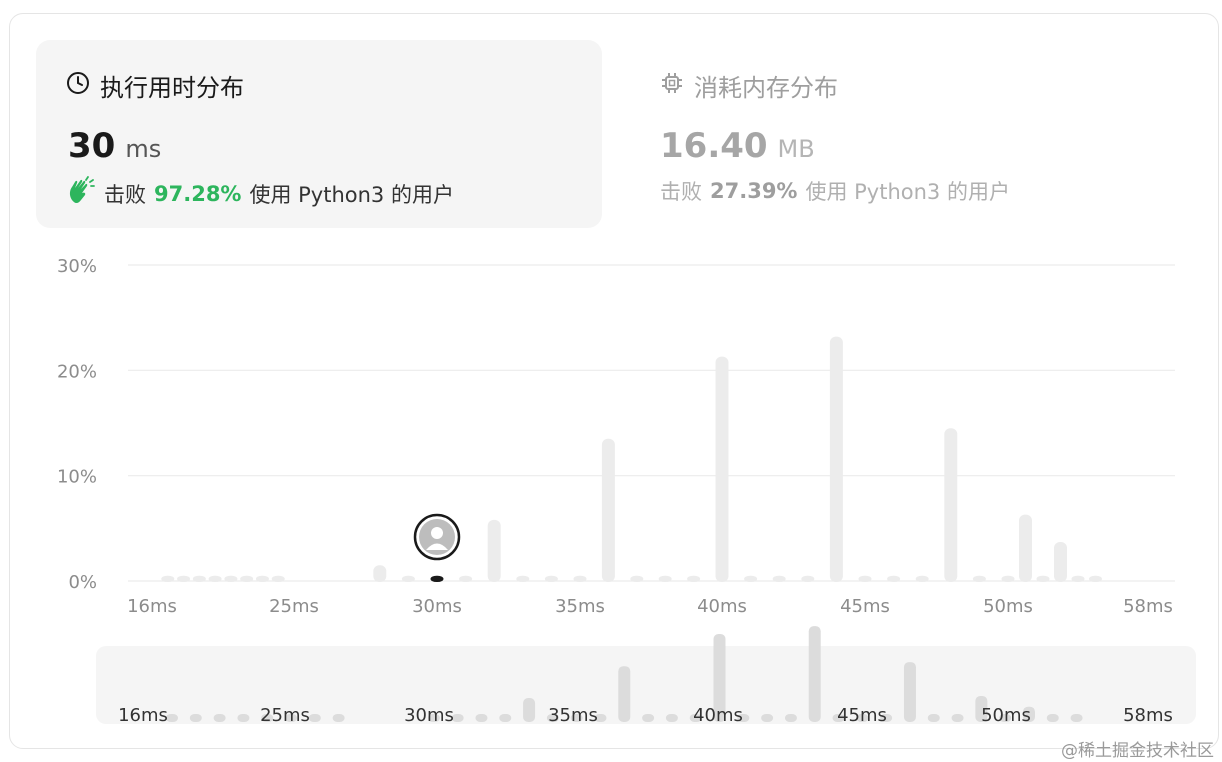  What do you see at coordinates (143, 715) in the screenshot?
I see `mini-tick-label: 16ms` at bounding box center [143, 715].